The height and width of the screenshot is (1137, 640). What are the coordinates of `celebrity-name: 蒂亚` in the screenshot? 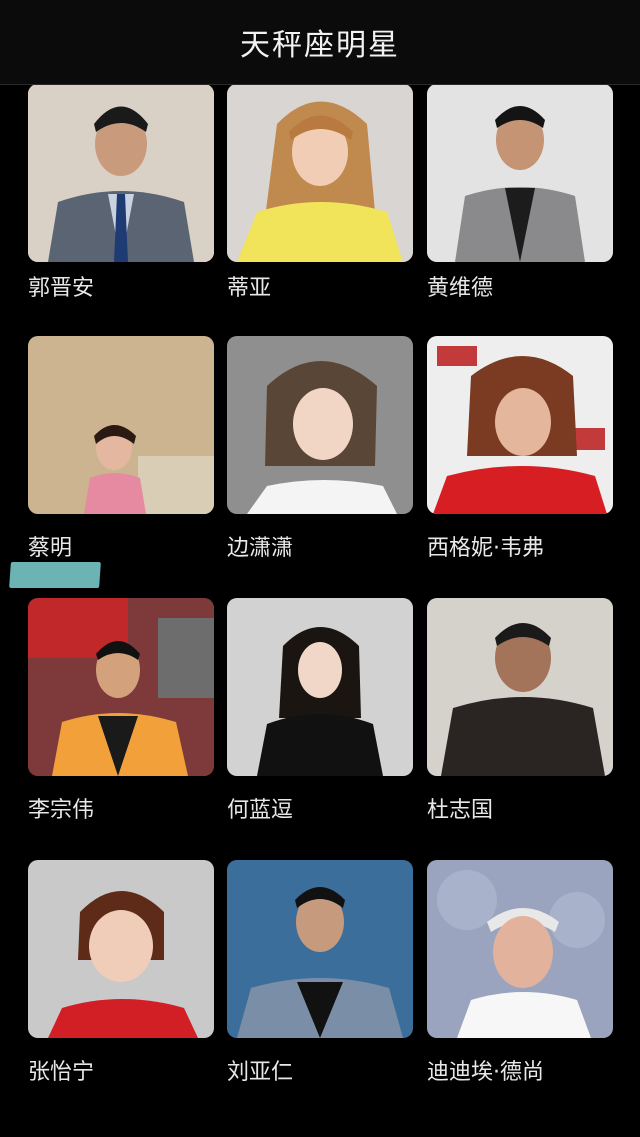 It's located at (249, 288).